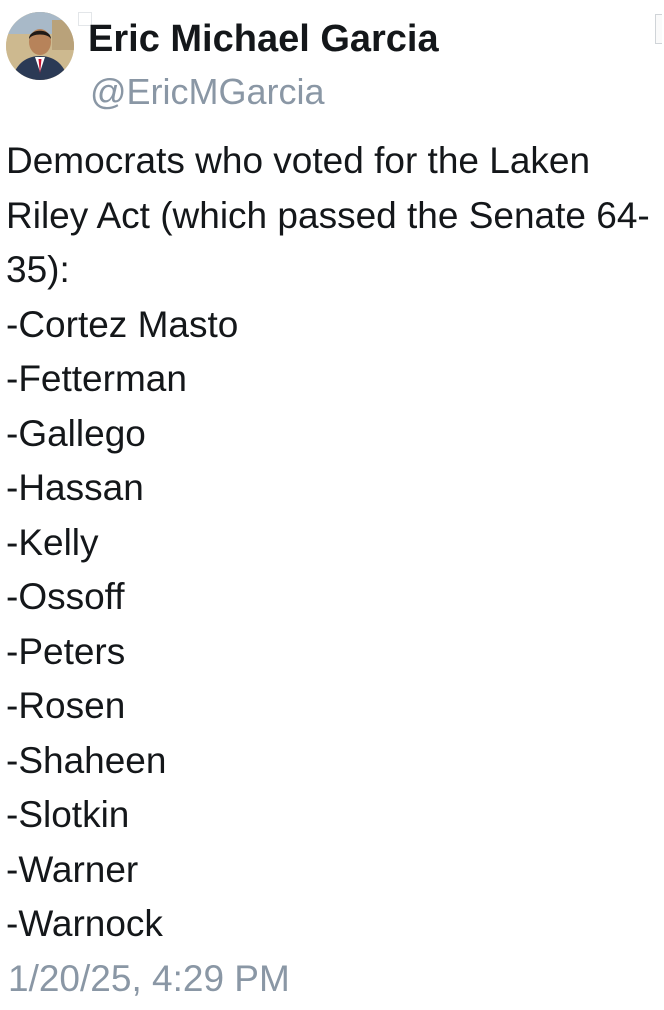 Image resolution: width=664 pixels, height=1010 pixels. I want to click on voter-item: -Warnock, so click(84, 923).